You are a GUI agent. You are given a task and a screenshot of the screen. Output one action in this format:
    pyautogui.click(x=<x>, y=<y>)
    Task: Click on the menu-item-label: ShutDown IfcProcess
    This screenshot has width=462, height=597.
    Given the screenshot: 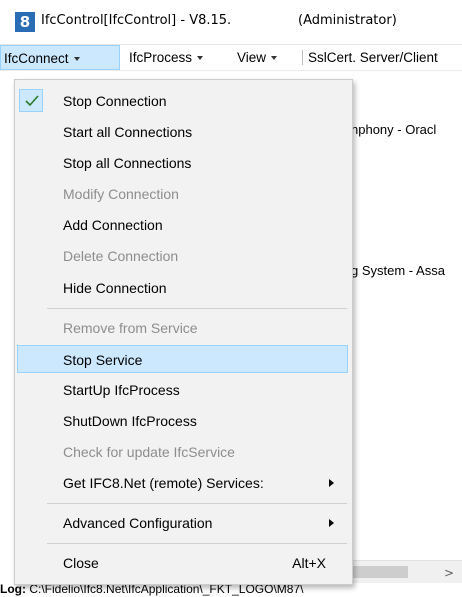 What is the action you would take?
    pyautogui.click(x=130, y=421)
    